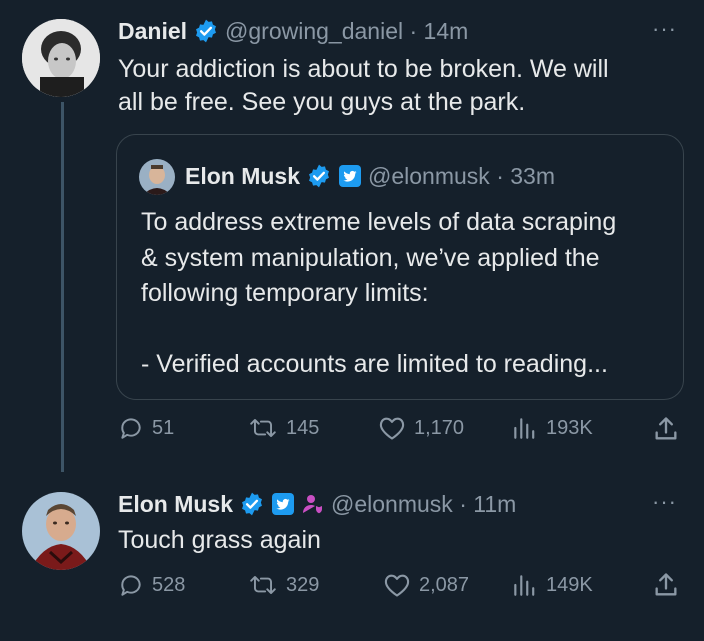 Image resolution: width=704 pixels, height=641 pixels. Describe the element at coordinates (322, 102) in the screenshot. I see `tweet-text-line: all be free. See you guys at the park.` at that location.